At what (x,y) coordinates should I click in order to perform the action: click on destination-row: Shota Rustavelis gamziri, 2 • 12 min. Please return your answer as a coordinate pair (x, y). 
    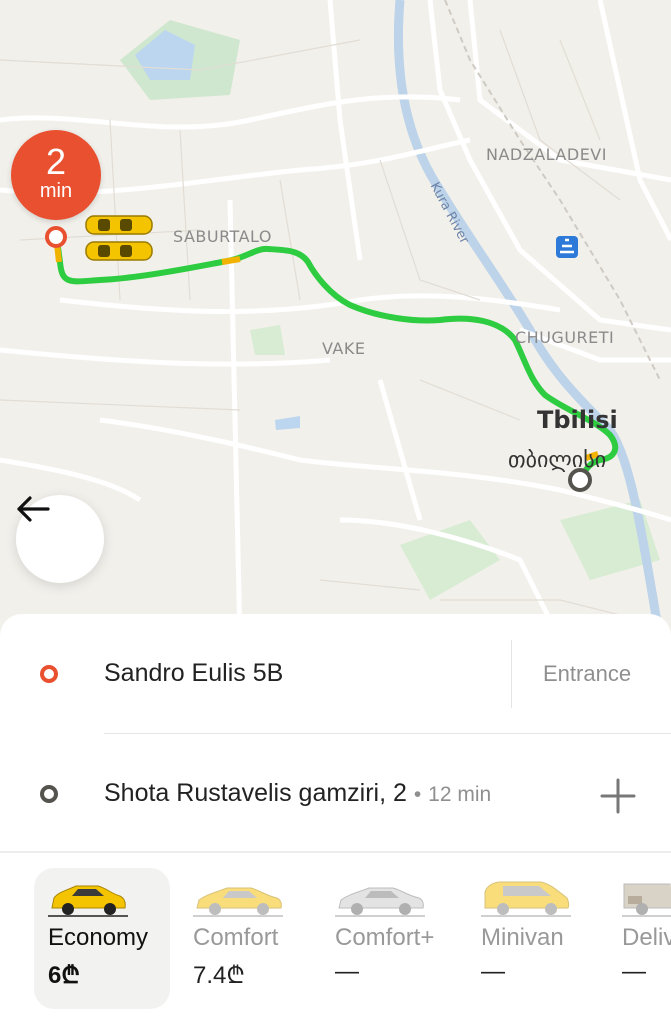
    Looking at the image, I should click on (335, 793).